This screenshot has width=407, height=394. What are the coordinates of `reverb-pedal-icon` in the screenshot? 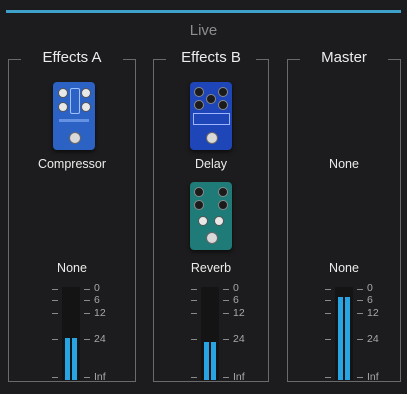 It's located at (211, 216).